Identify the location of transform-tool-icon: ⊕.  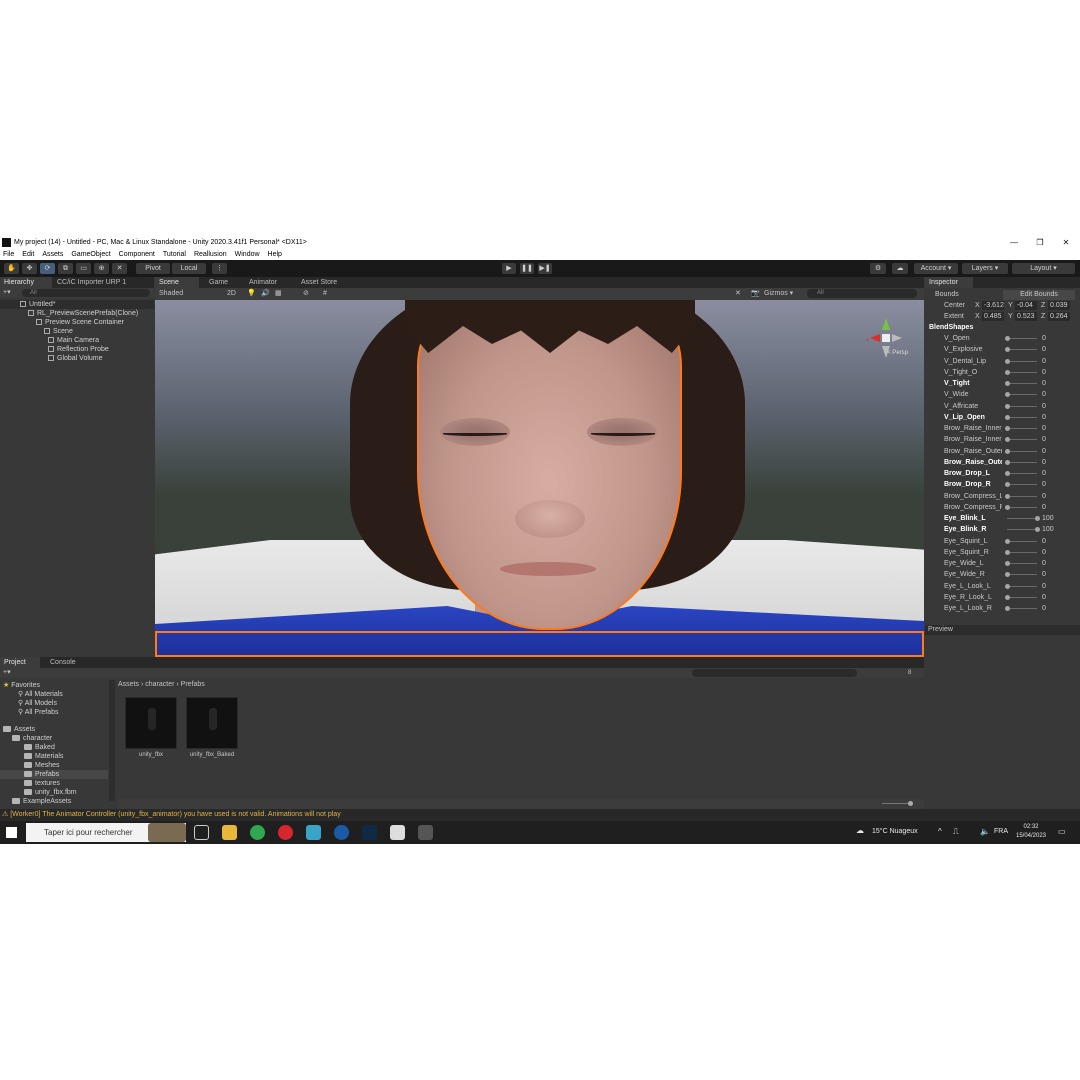
(101, 268).